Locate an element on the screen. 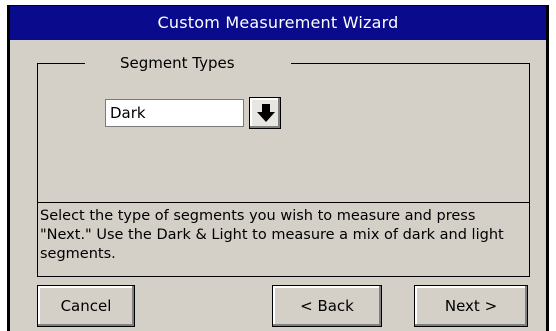  arrow-down-icon is located at coordinates (266, 113).